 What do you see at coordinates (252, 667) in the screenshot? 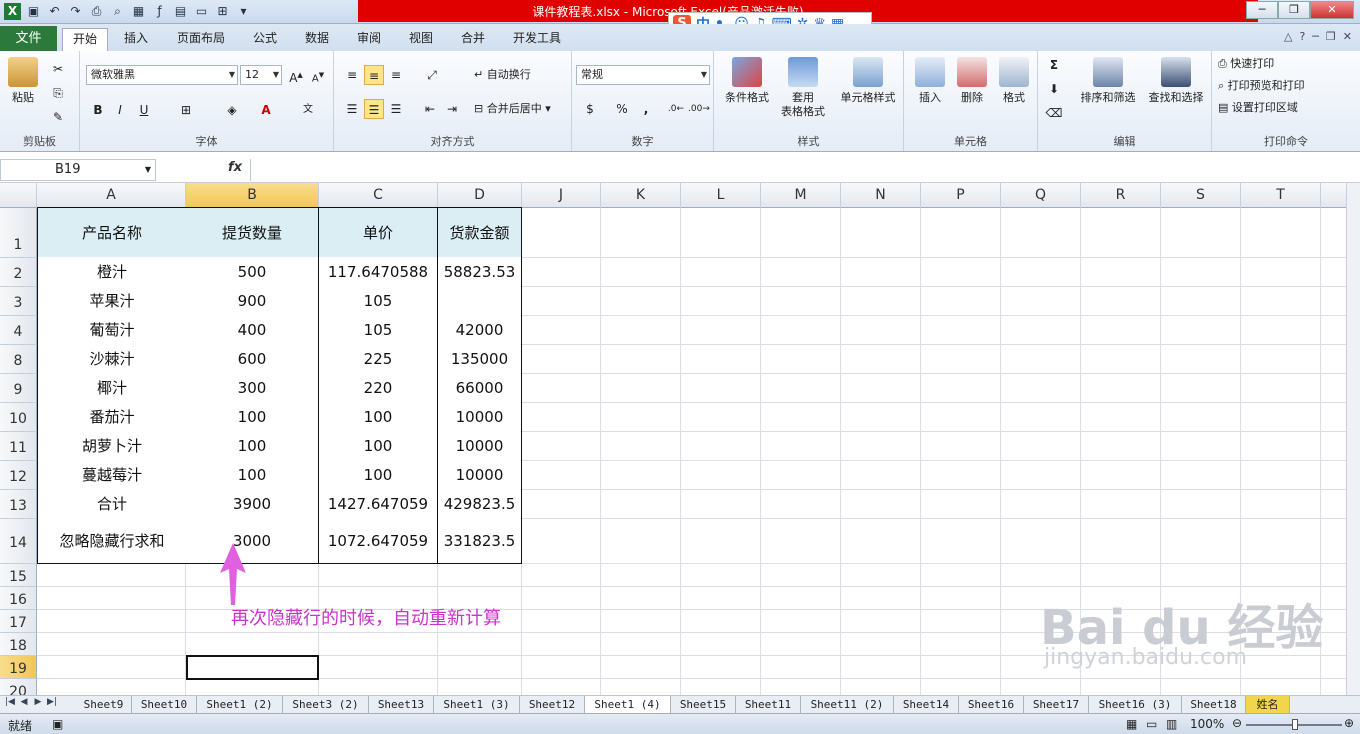
I see `selected-cell` at bounding box center [252, 667].